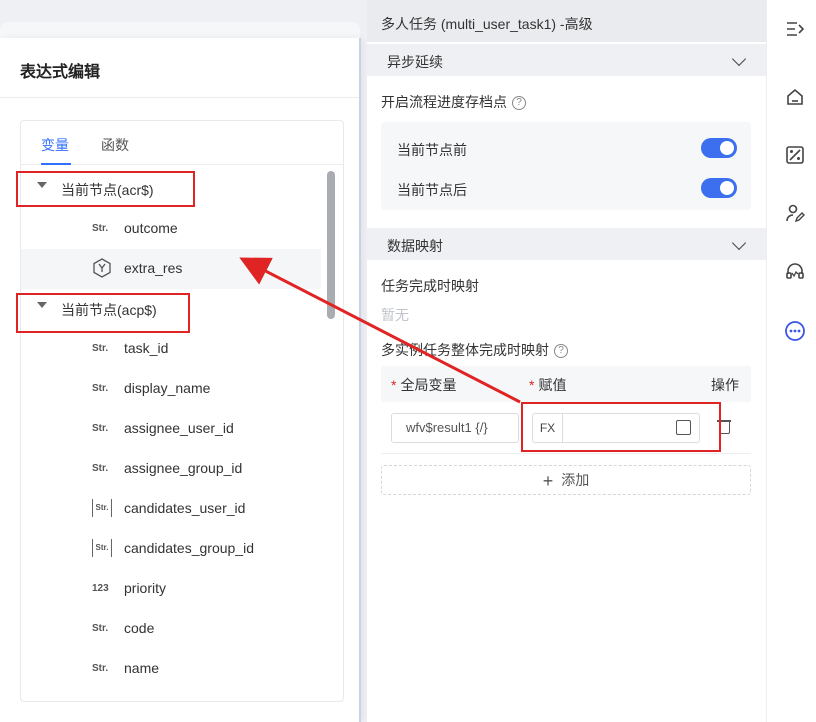 This screenshot has width=816, height=722. I want to click on task-complete-empty: 暂无, so click(395, 315).